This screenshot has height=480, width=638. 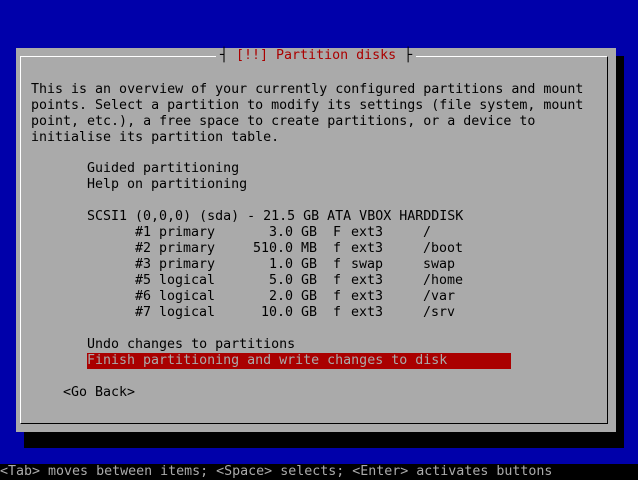 I want to click on partition-number: #2, so click(x=143, y=248).